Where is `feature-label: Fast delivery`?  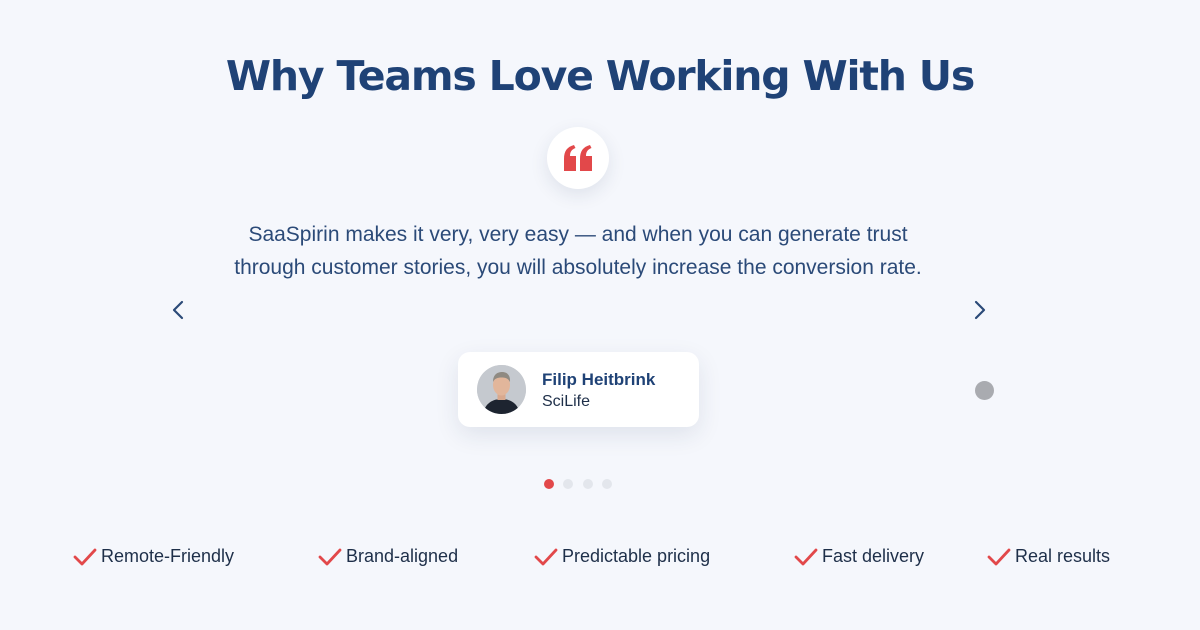
feature-label: Fast delivery is located at coordinates (873, 556).